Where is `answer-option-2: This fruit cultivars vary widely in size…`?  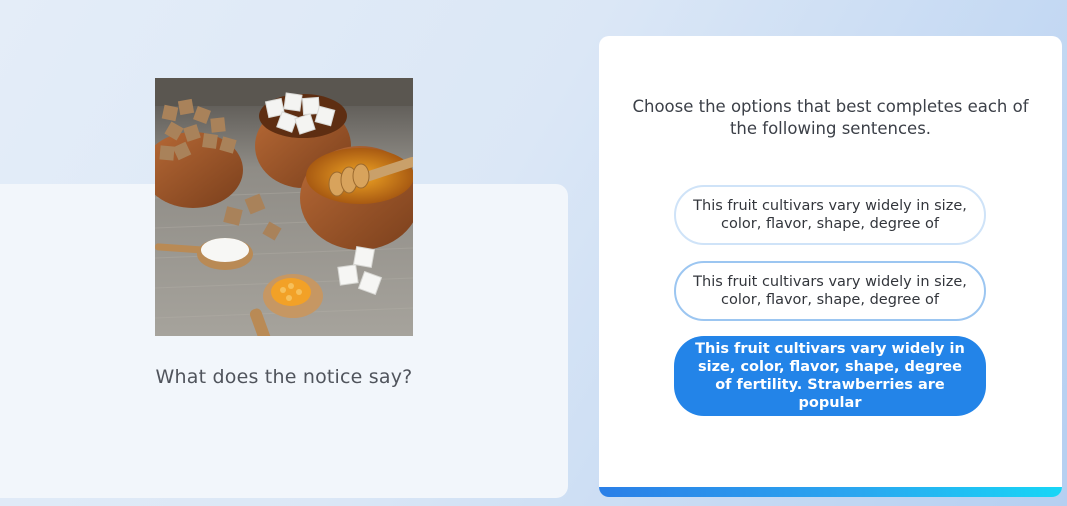
answer-option-2: This fruit cultivars vary widely in size… is located at coordinates (830, 291).